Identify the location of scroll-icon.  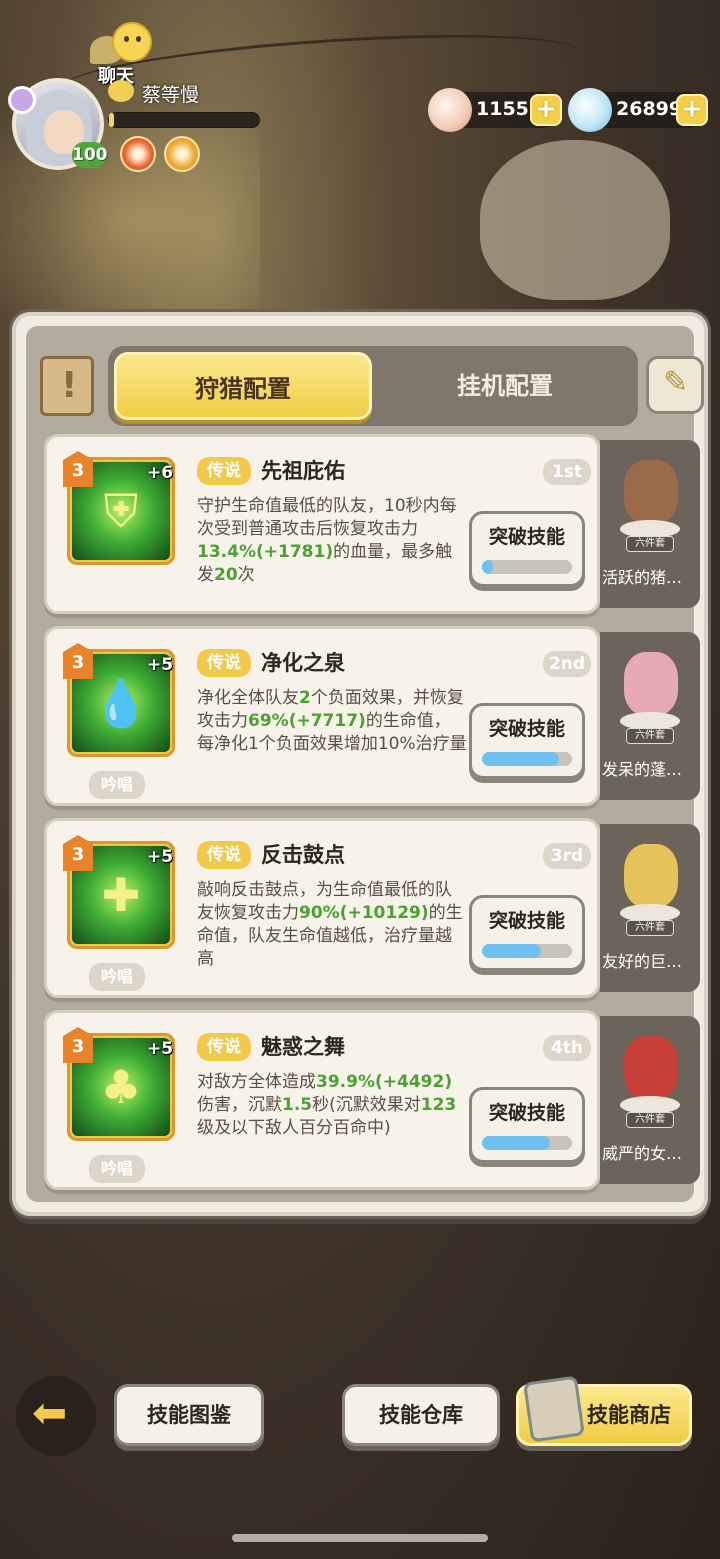
(67, 386).